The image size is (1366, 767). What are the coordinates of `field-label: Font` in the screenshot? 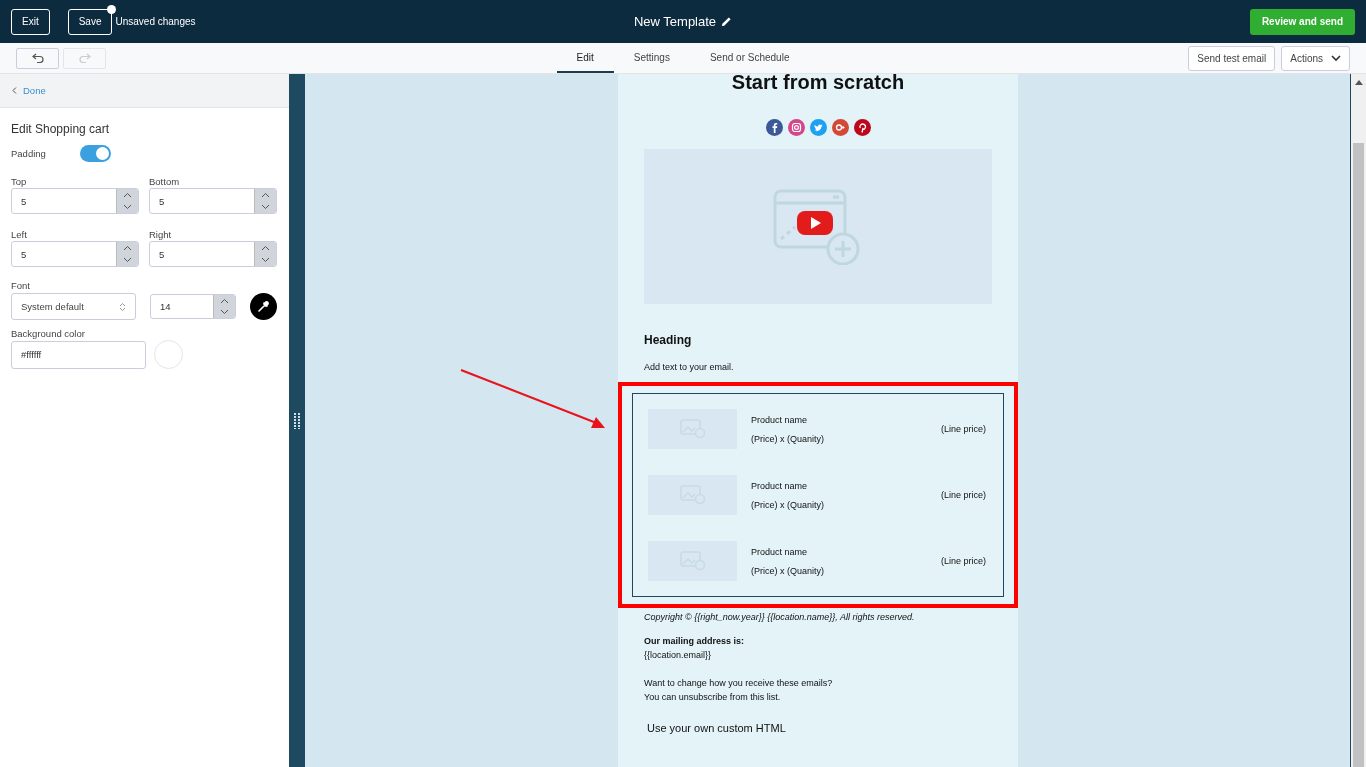 It's located at (21, 285).